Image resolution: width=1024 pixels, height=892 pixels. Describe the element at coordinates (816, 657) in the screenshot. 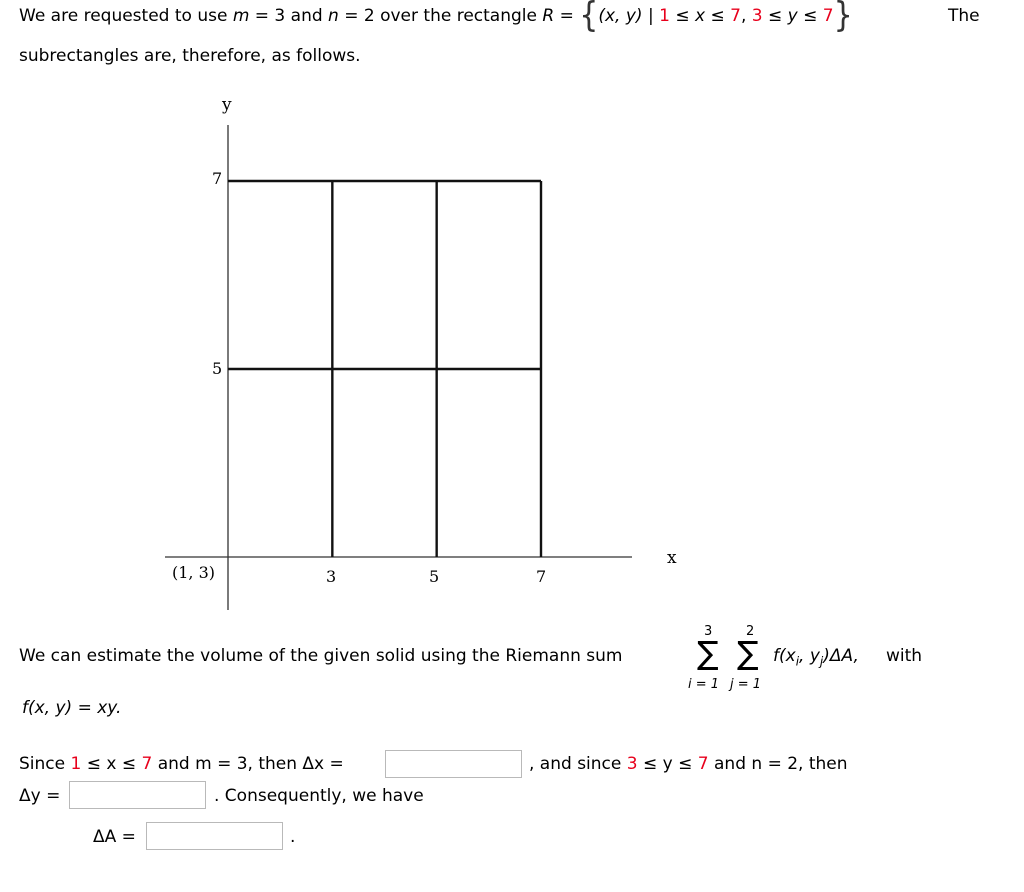

I see `riemann-summand: f(xi, yj)ΔA,` at that location.